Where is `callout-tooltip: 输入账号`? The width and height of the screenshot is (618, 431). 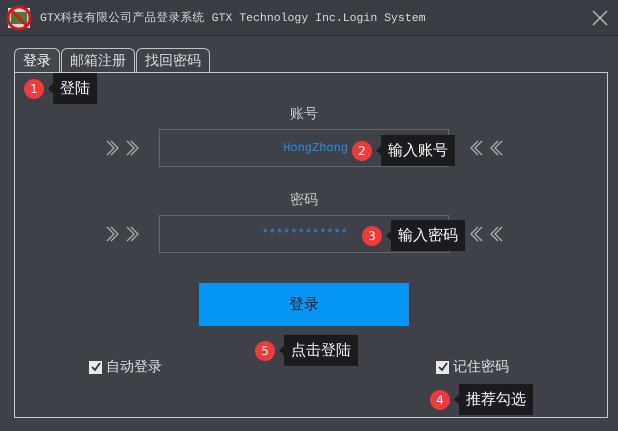
callout-tooltip: 输入账号 is located at coordinates (415, 150).